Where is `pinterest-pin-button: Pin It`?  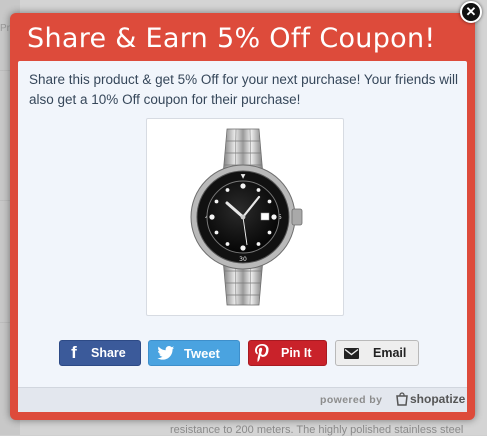 pinterest-pin-button: Pin It is located at coordinates (287, 353).